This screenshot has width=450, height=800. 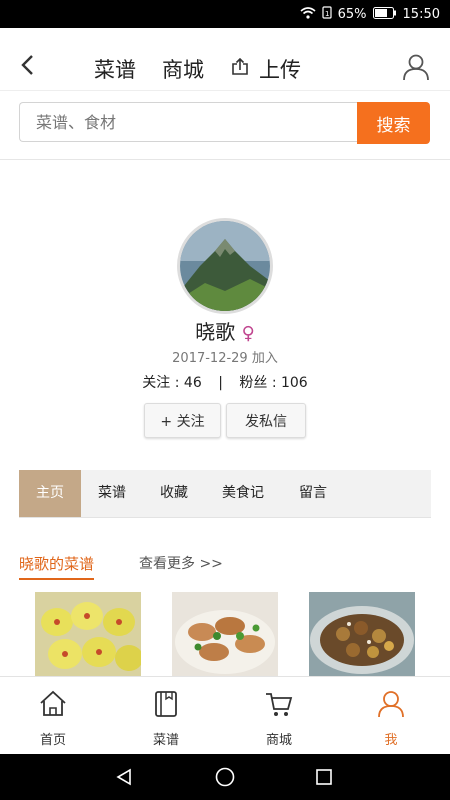 I want to click on bottom-nav-recipes: 菜谱, so click(x=166, y=716).